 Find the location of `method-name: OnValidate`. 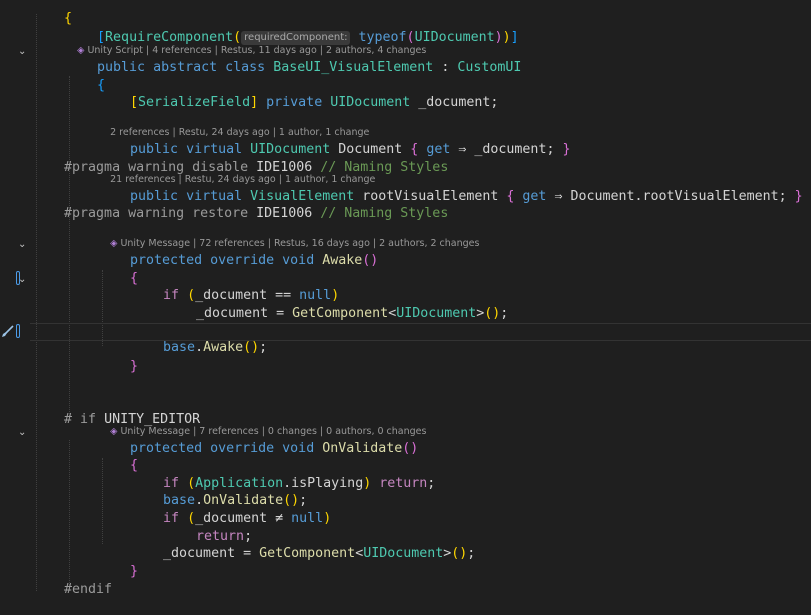

method-name: OnValidate is located at coordinates (362, 448).